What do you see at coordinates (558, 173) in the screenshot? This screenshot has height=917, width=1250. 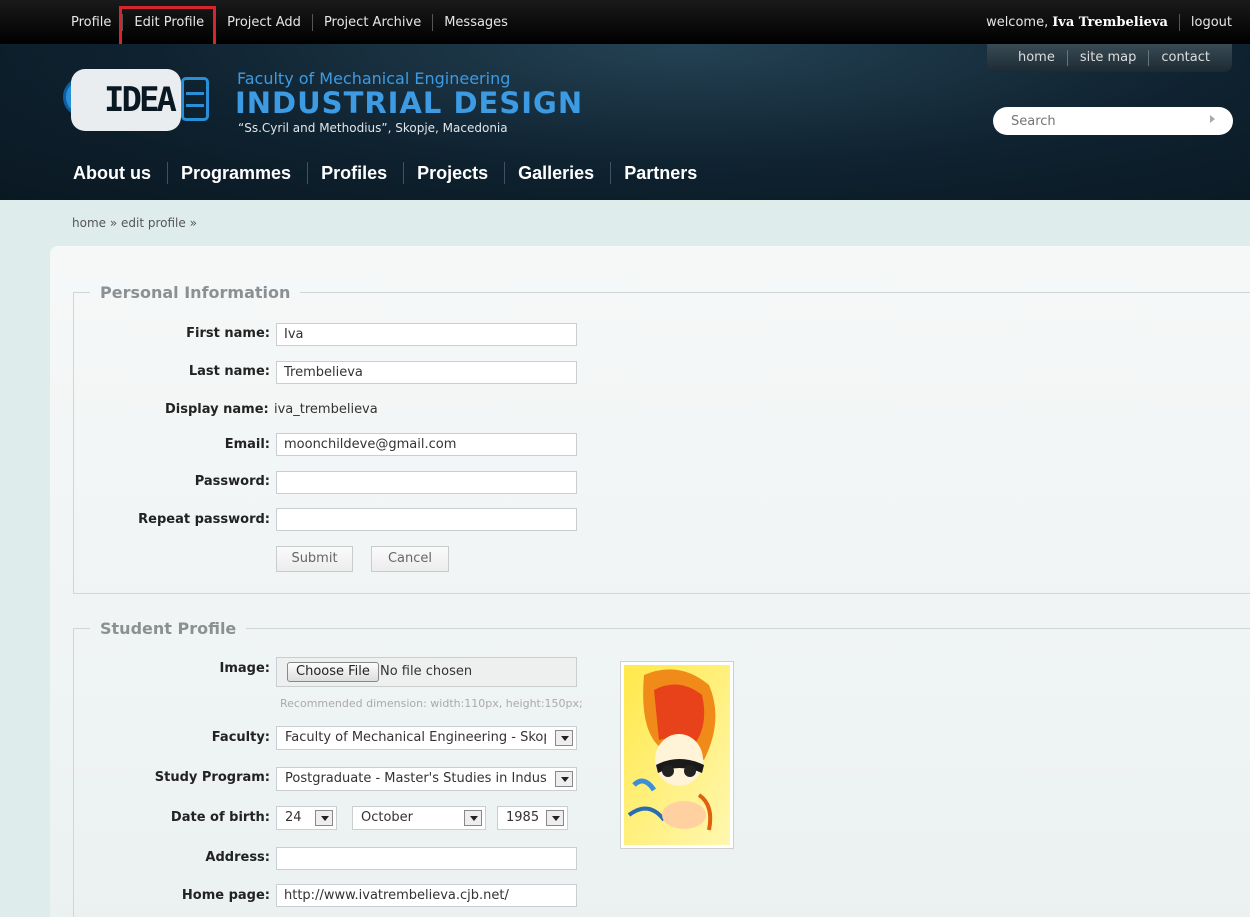 I see `nav-galleries: Galleries` at bounding box center [558, 173].